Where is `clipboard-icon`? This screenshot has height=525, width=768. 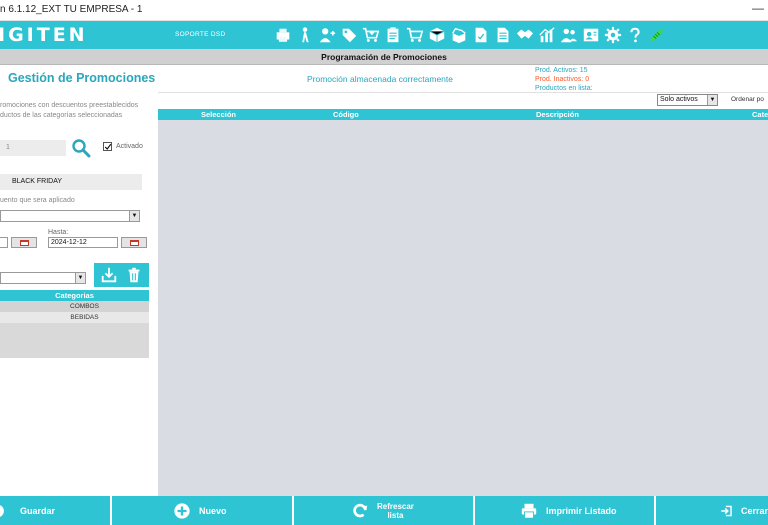
clipboard-icon is located at coordinates (393, 35).